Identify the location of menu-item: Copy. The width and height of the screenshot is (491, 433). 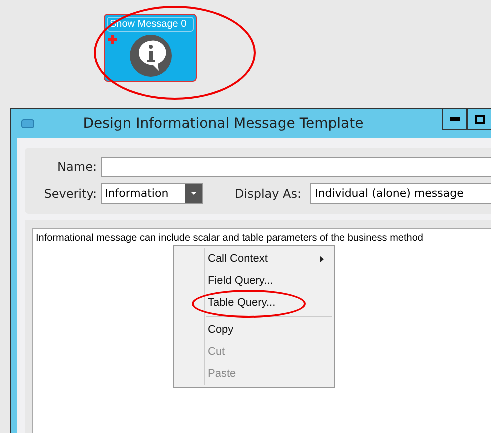
(254, 330).